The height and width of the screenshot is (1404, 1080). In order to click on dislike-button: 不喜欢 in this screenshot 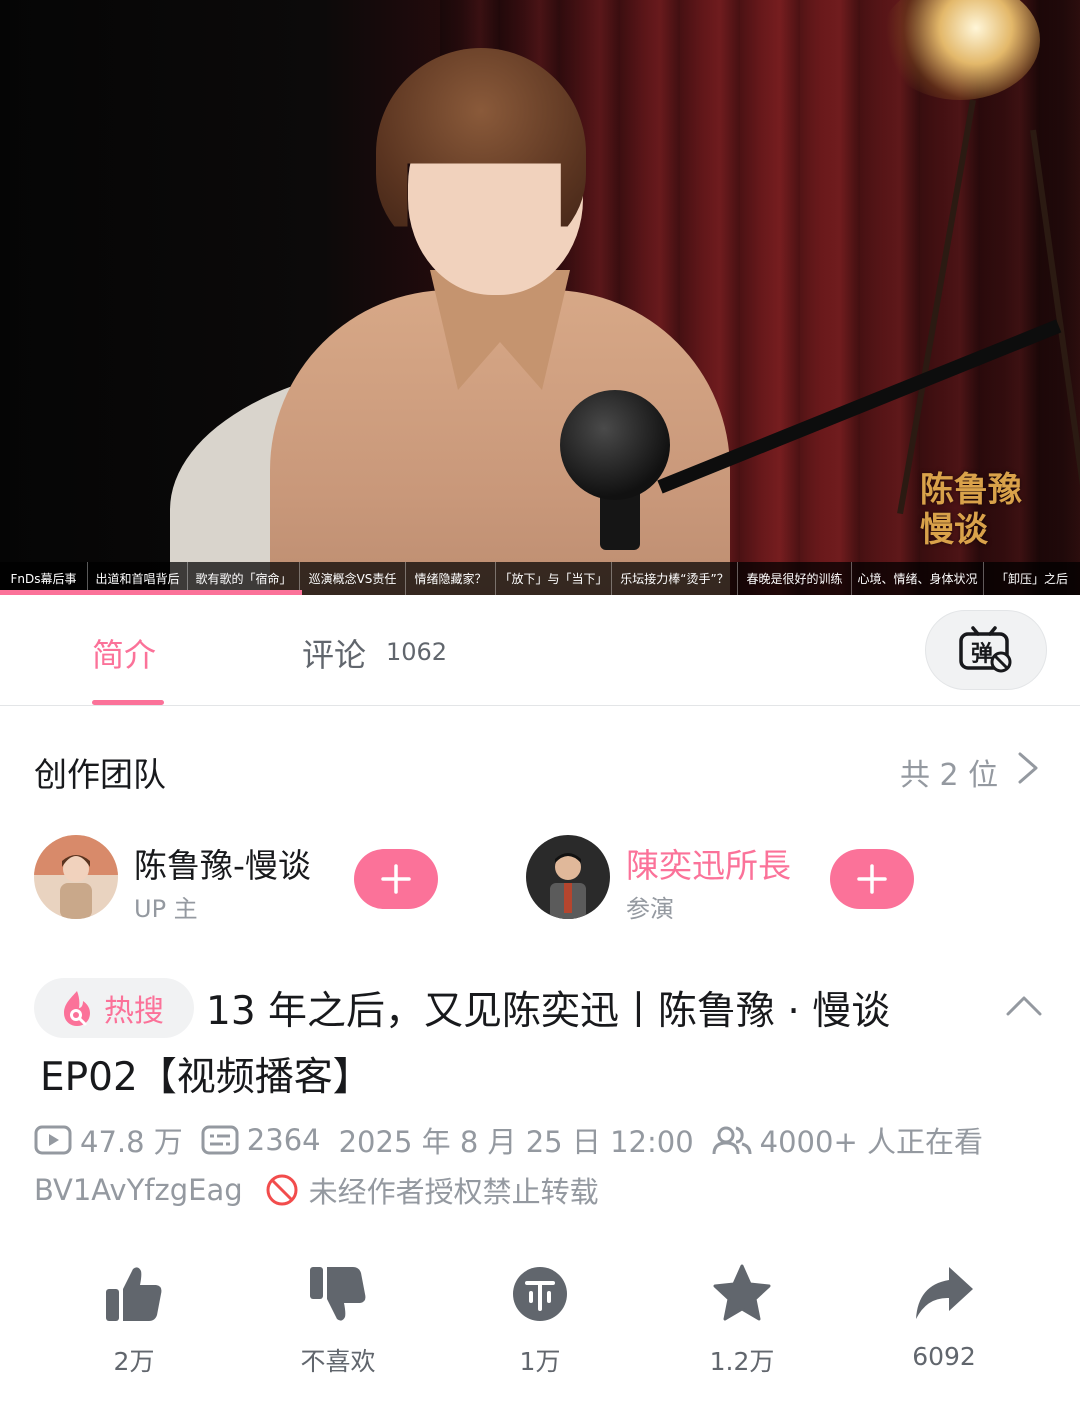, I will do `click(338, 1320)`.